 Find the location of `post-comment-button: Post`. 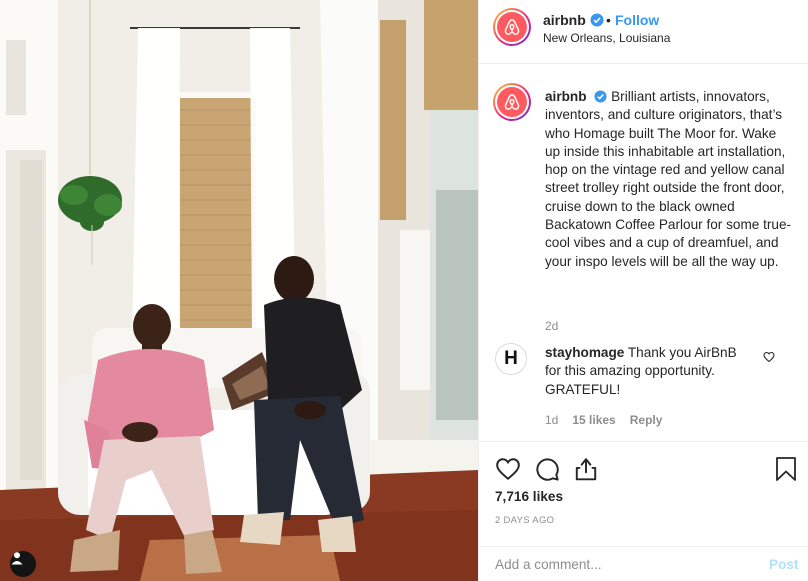

post-comment-button: Post is located at coordinates (783, 564).